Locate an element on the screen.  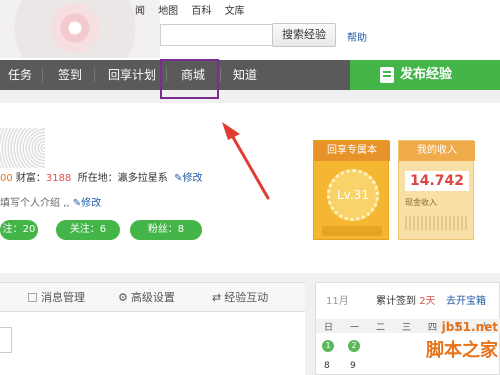
profile-tabs: 消息管理 ⚙ 高级设置 ⇄ 经验互动 is located at coordinates (152, 297).